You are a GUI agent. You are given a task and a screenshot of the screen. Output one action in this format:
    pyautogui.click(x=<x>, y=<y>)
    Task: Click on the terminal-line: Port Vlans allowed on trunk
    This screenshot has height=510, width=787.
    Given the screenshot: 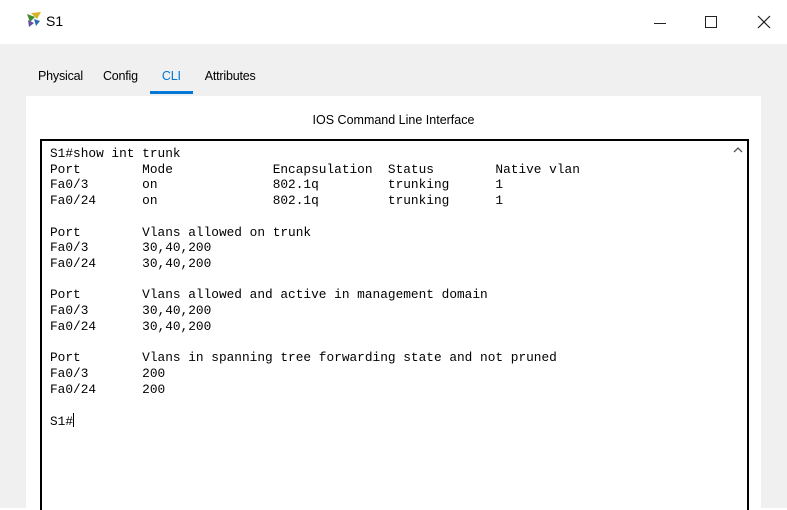 What is the action you would take?
    pyautogui.click(x=181, y=232)
    